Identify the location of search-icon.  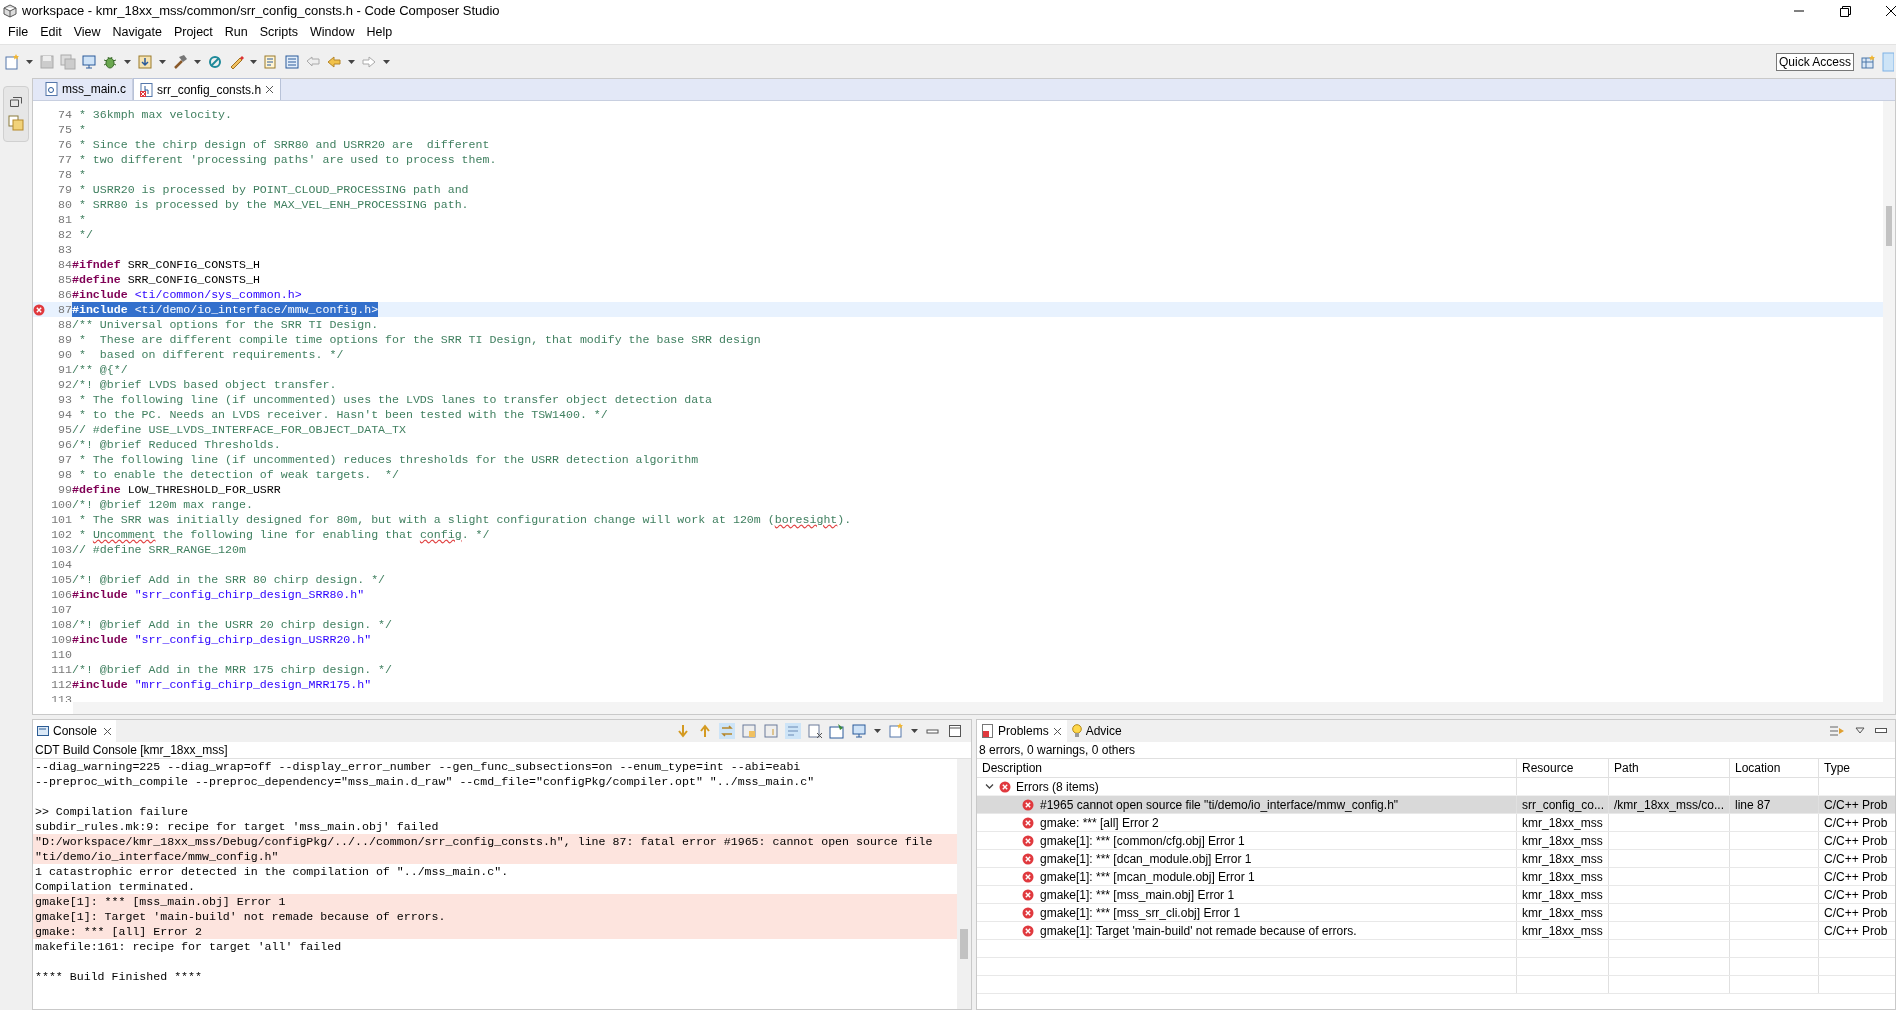
(215, 61).